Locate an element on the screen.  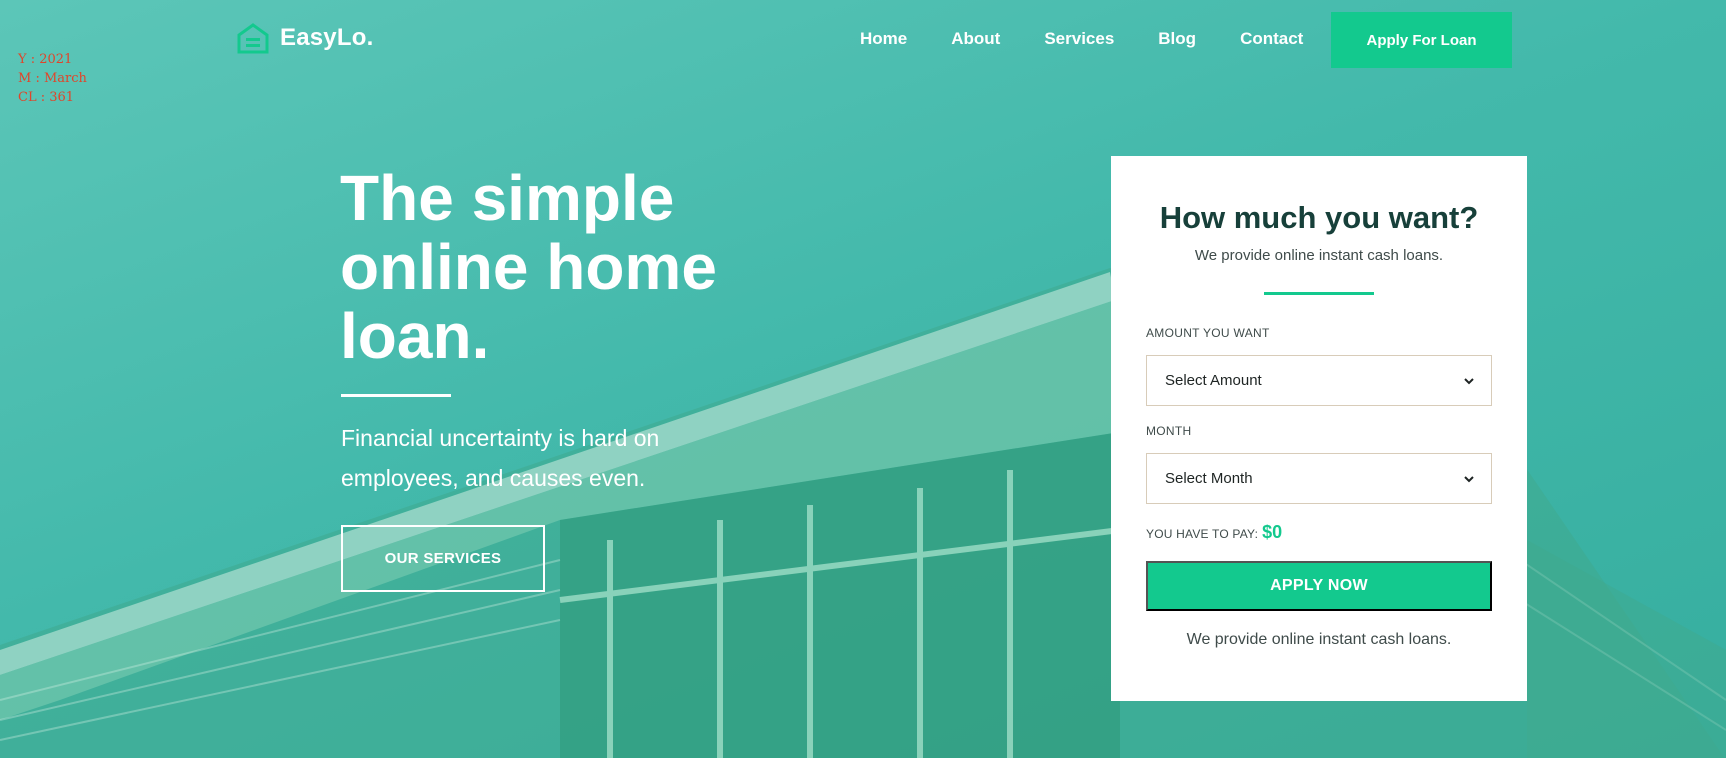
hero-headline: The simple online home loan. is located at coordinates (528, 267).